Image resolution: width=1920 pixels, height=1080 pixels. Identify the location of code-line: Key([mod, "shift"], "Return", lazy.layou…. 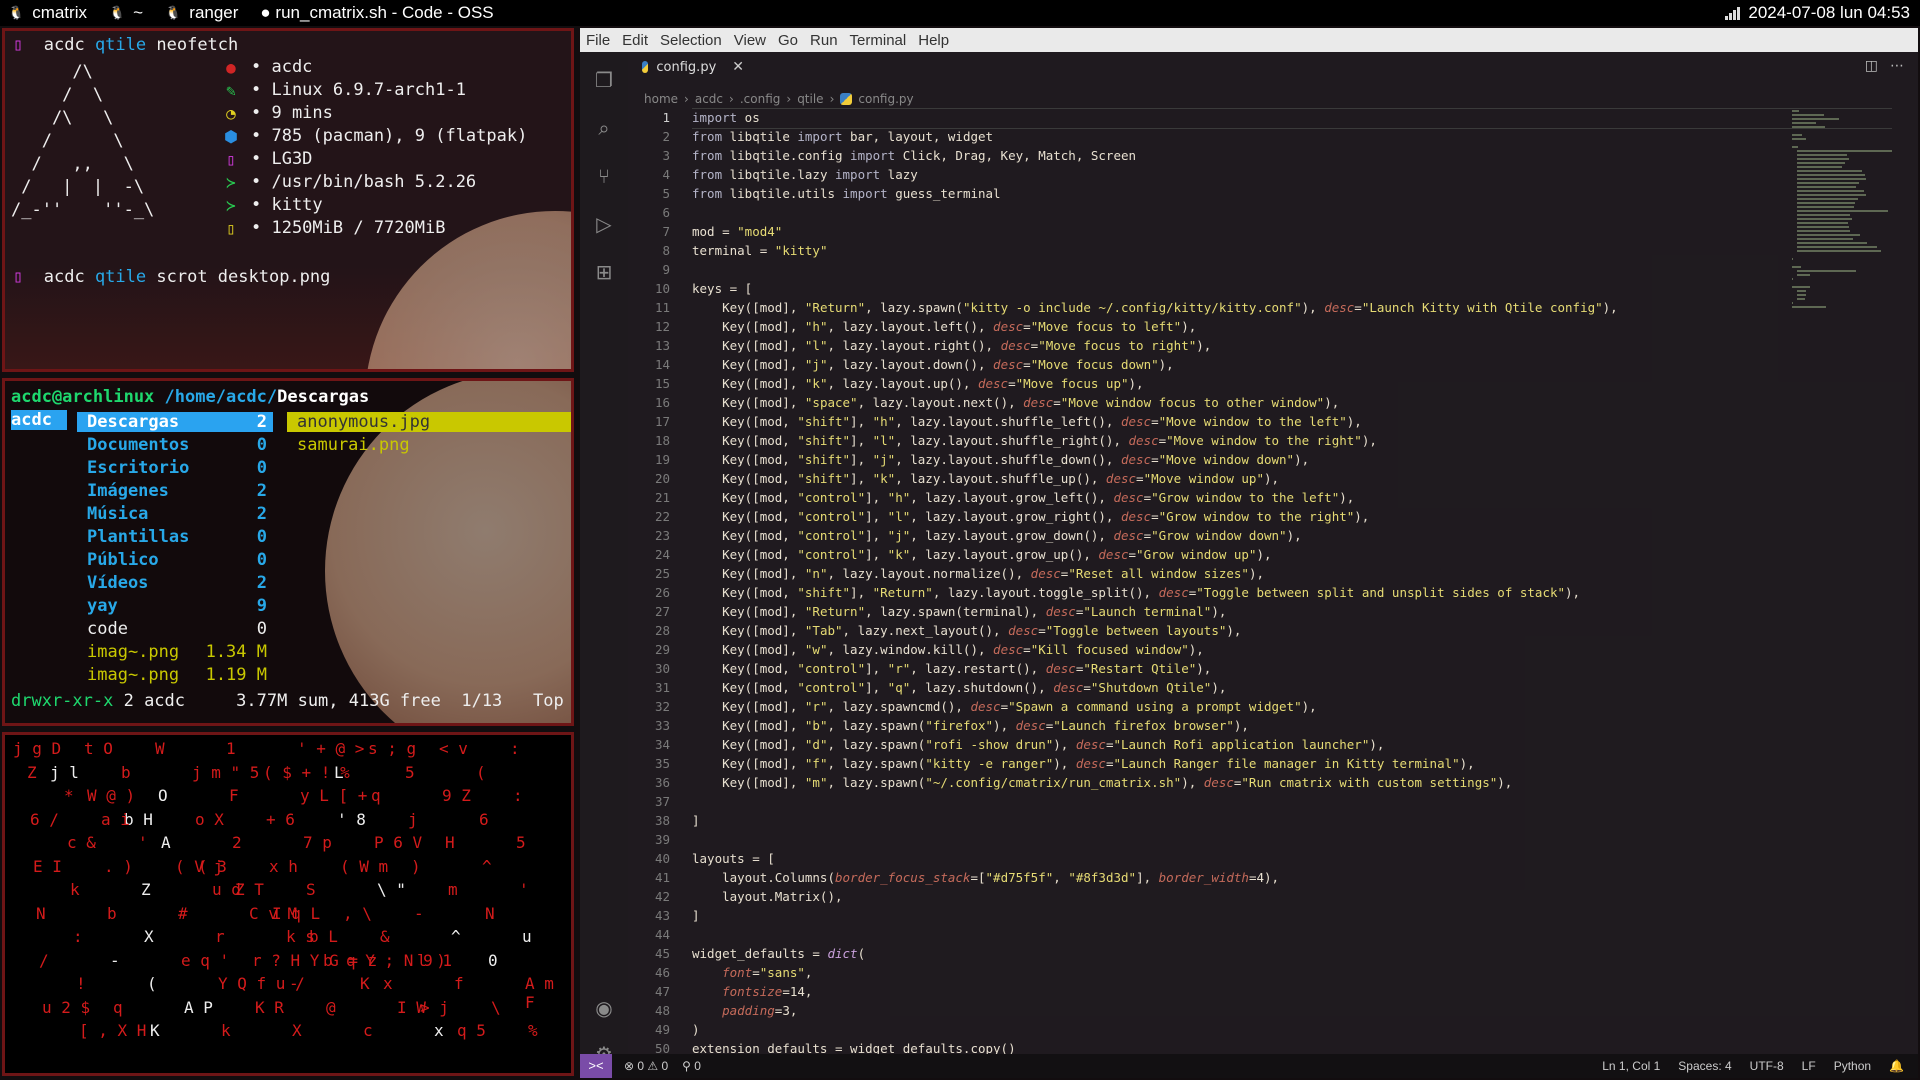
(1136, 592).